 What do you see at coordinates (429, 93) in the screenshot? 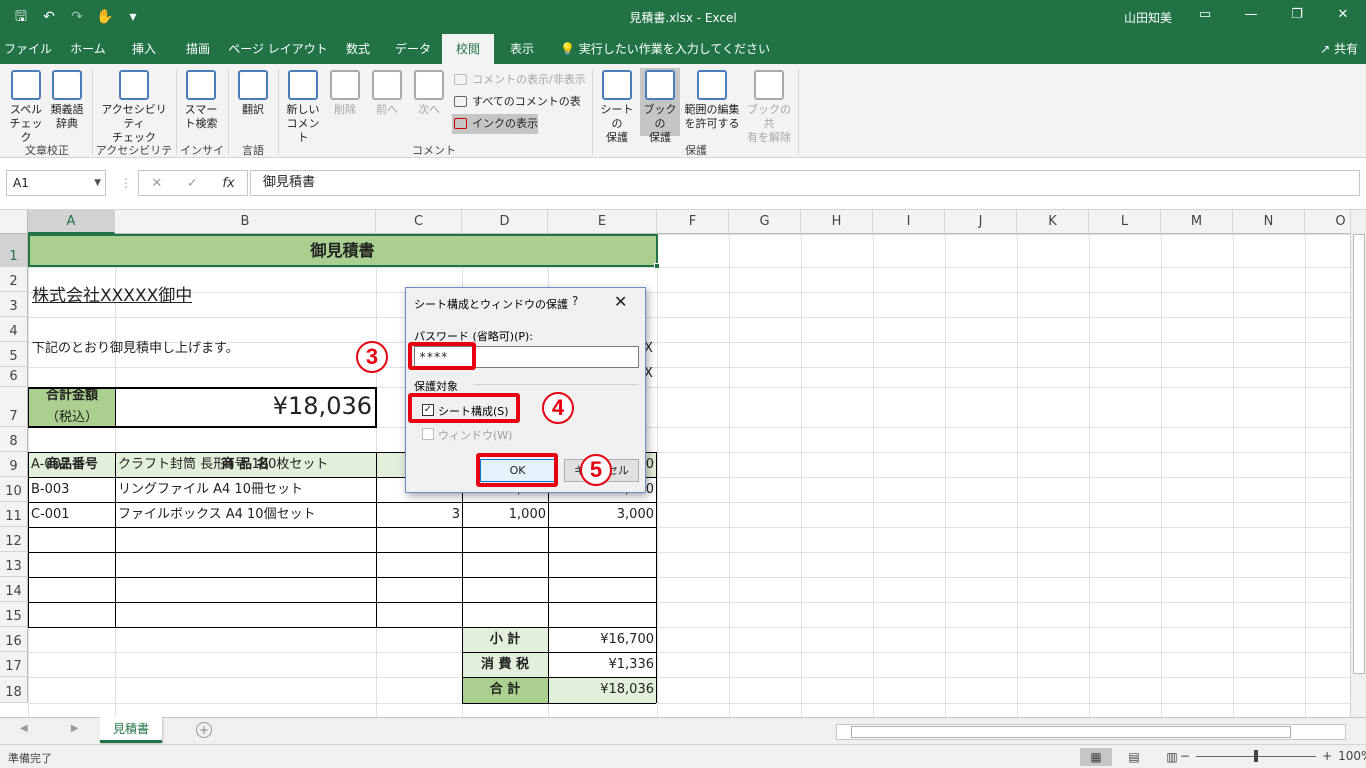
I see `next-comment-button: 次へ` at bounding box center [429, 93].